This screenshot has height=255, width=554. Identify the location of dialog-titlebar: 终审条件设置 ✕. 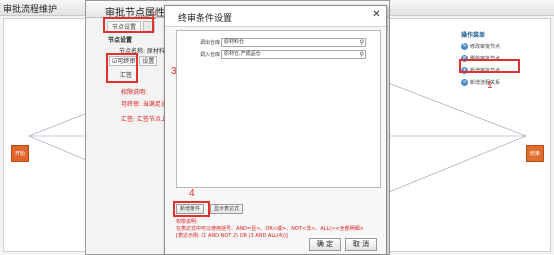
(275, 16).